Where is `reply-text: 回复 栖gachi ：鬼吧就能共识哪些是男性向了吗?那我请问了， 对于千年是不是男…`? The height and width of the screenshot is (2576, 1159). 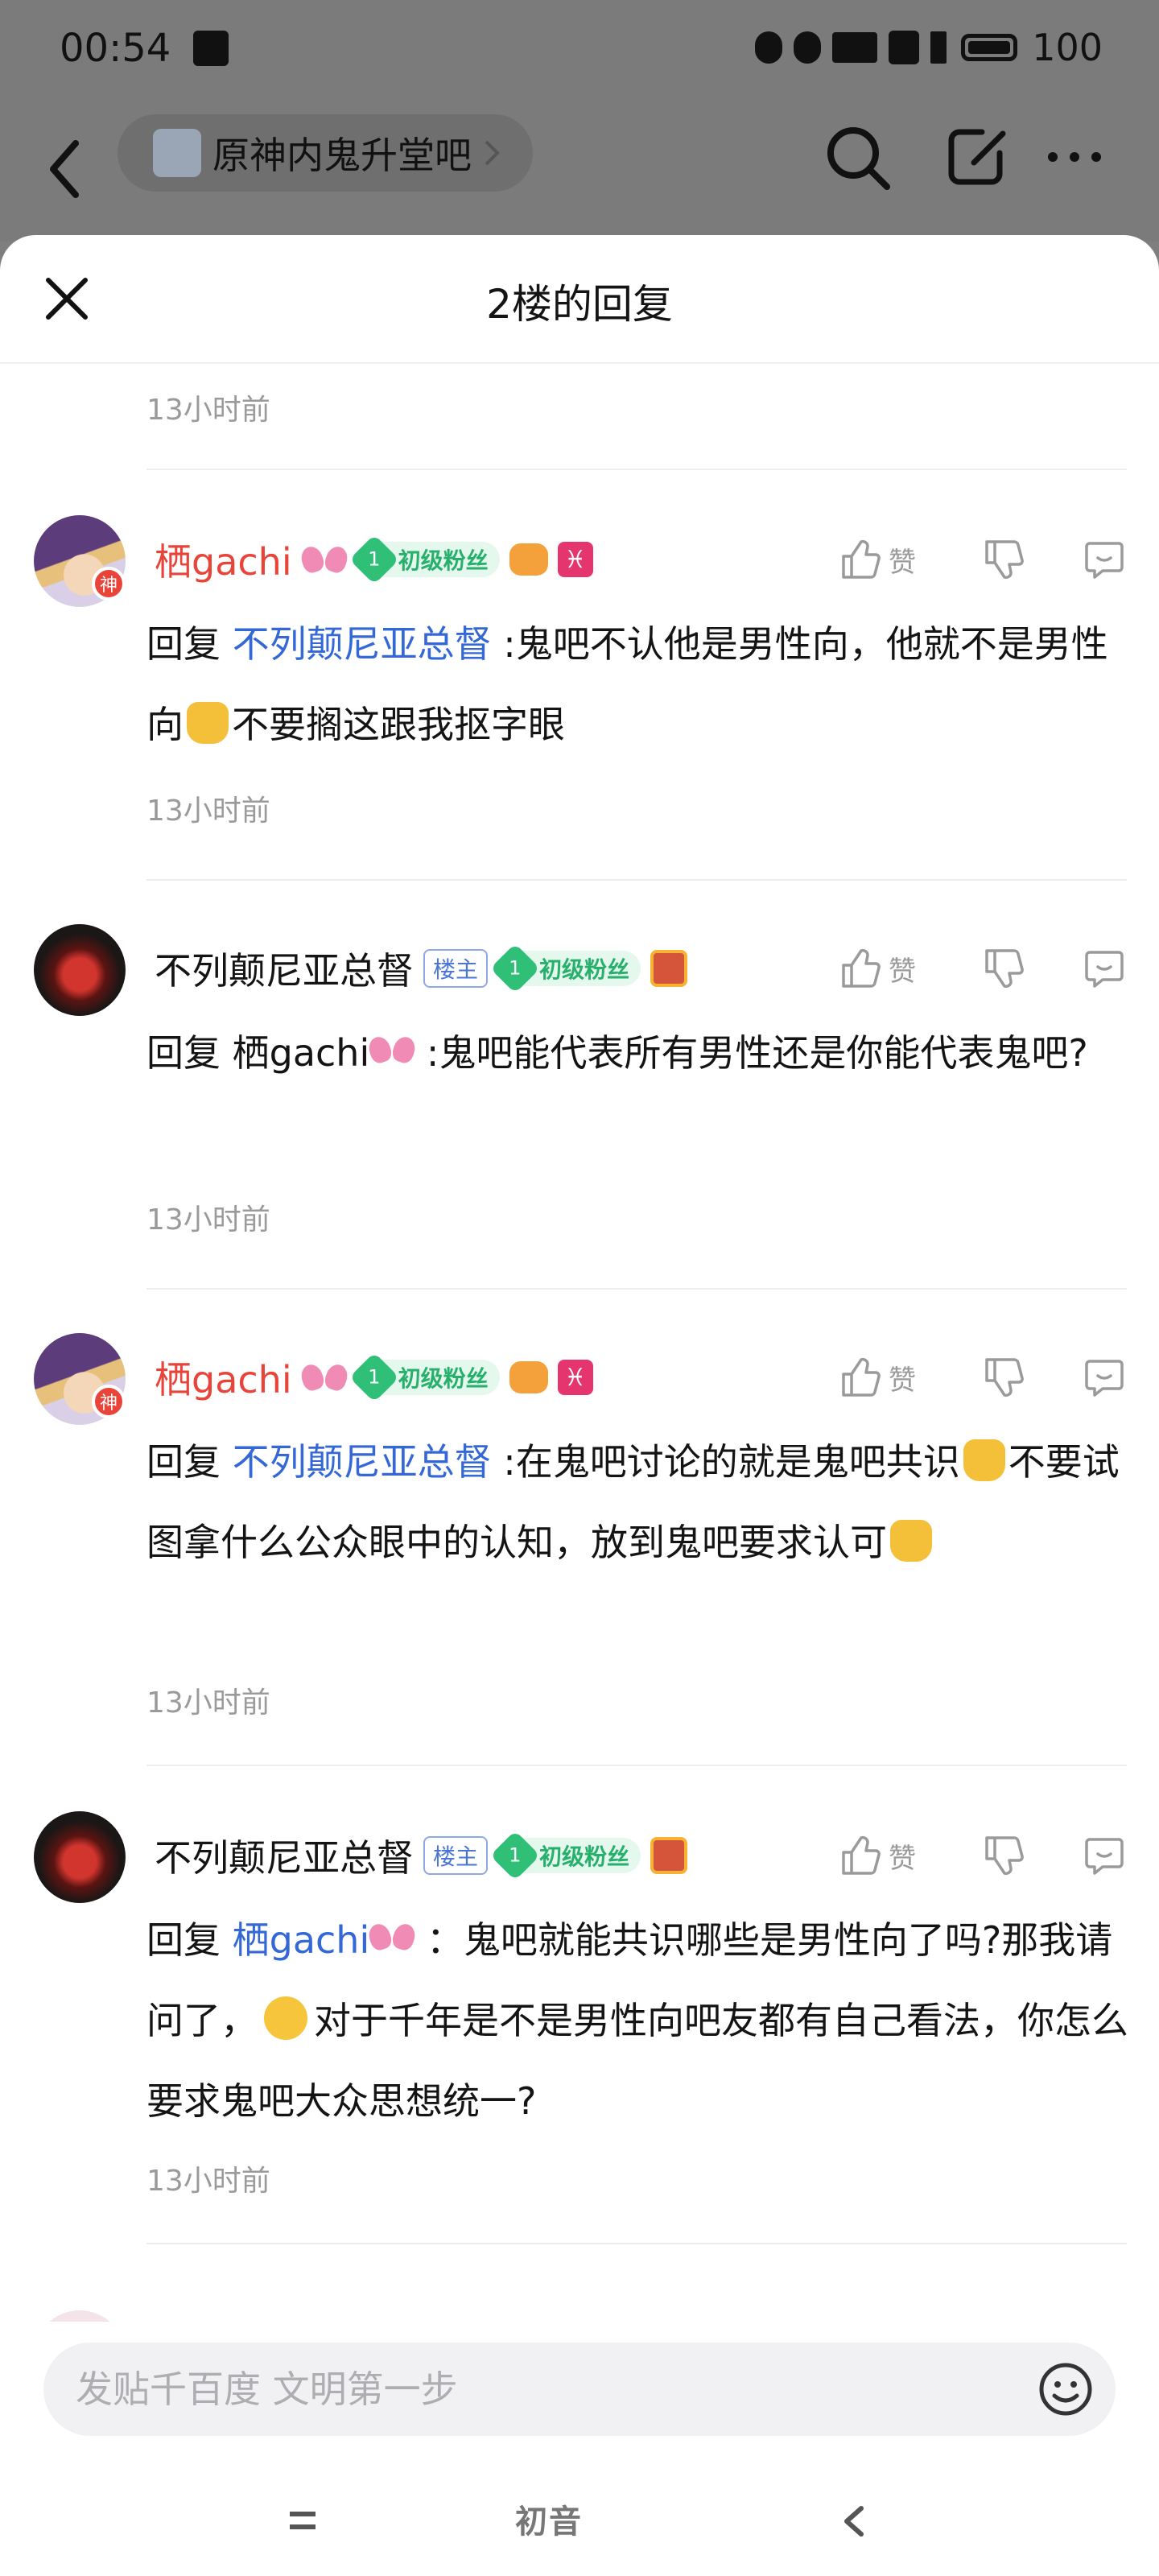
reply-text: 回复 栖gachi ：鬼吧就能共识哪些是男性向了吗?那我请问了， 对于千年是不是男… is located at coordinates (637, 2020).